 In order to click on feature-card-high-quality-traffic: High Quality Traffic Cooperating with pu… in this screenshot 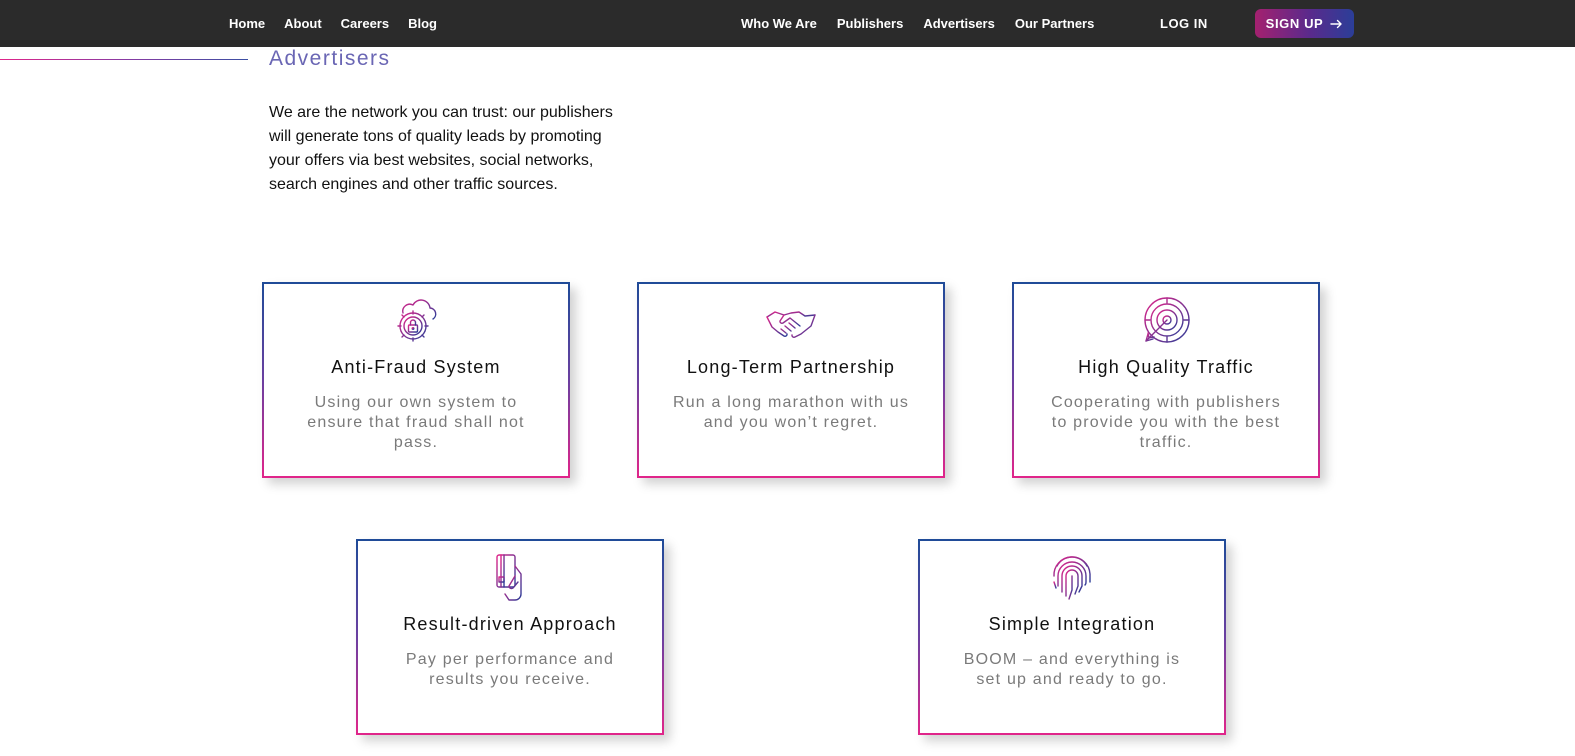, I will do `click(1166, 380)`.